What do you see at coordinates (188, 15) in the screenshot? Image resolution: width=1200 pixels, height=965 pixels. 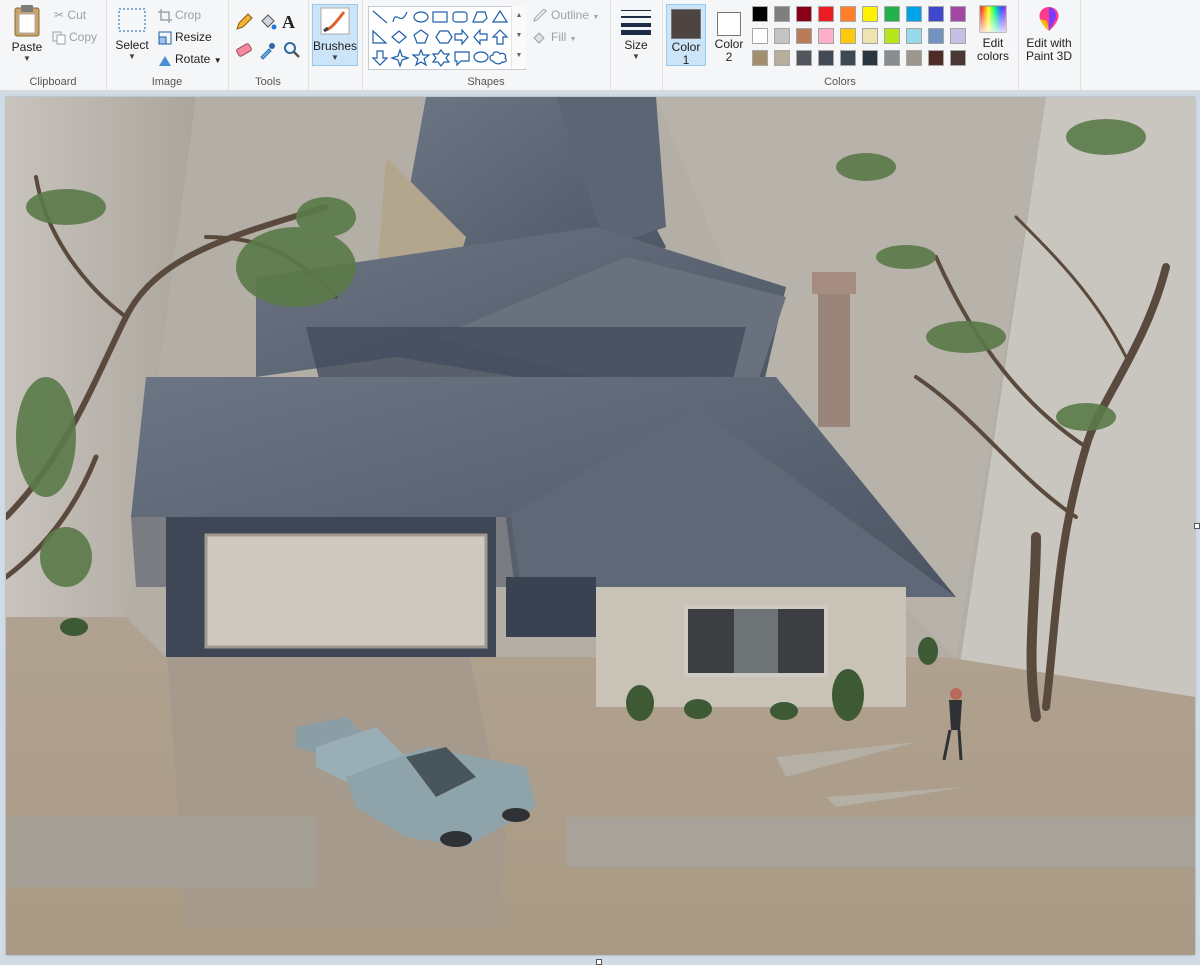 I see `crop-label: Crop` at bounding box center [188, 15].